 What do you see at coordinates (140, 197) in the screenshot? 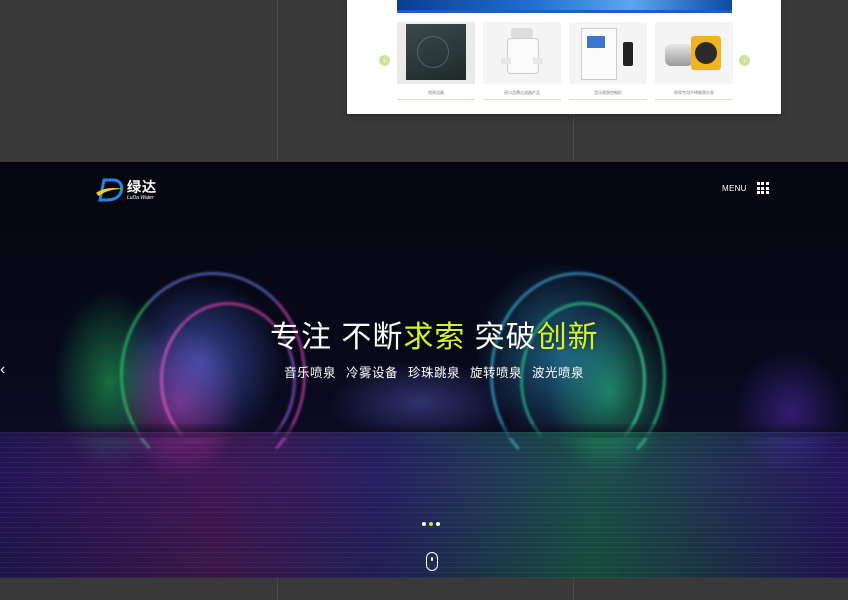
I see `brand-name-en: LuDa Water` at bounding box center [140, 197].